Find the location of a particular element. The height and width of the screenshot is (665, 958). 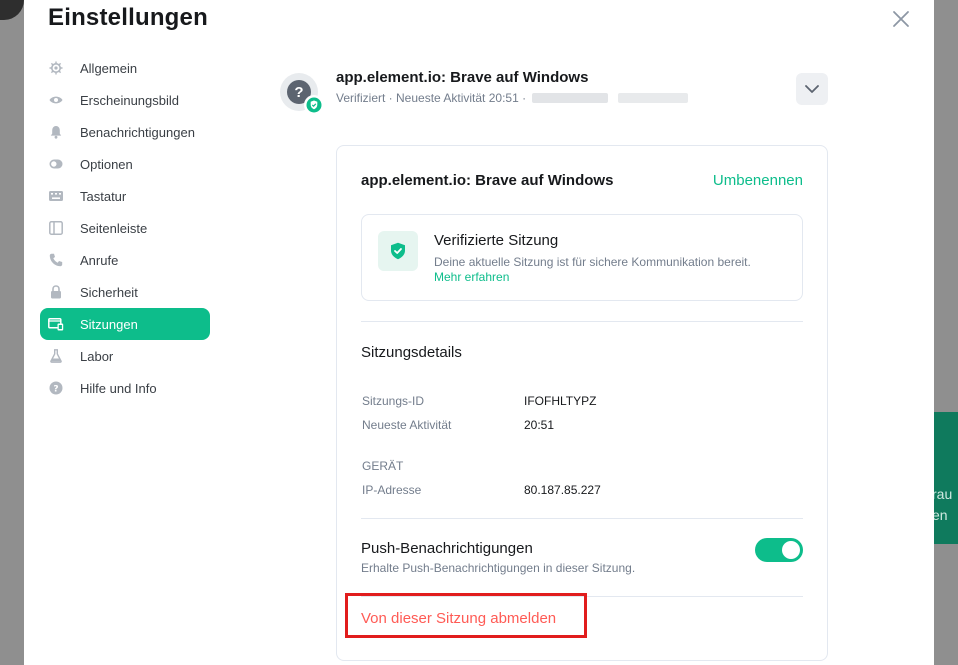

verified-badge is located at coordinates (314, 105).